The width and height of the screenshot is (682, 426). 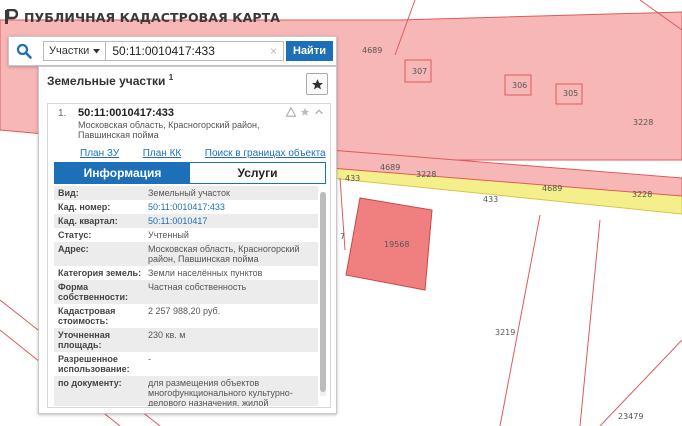 I want to click on prop-value: Земли населённых пунктов, so click(x=205, y=273).